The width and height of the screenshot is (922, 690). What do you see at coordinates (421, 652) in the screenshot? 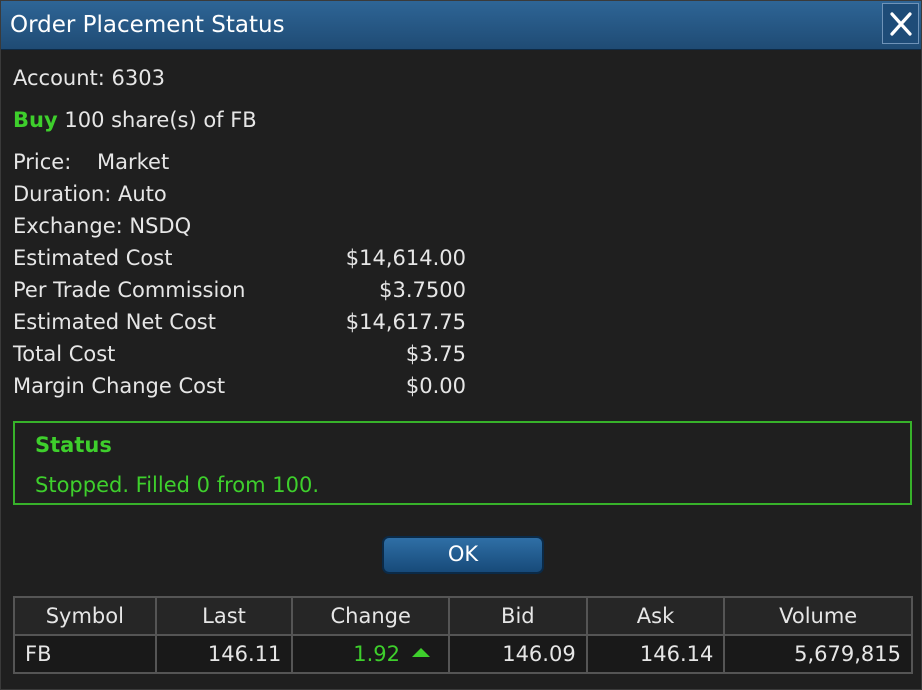
I see `up-arrow-icon` at bounding box center [421, 652].